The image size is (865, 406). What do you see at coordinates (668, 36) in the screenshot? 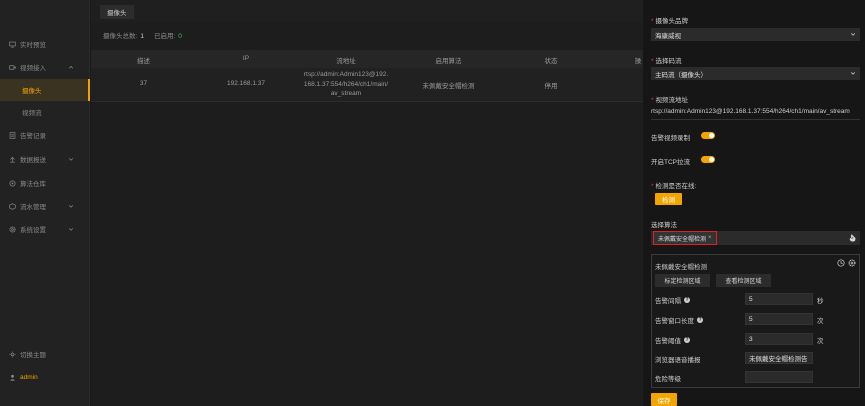
I see `brand-select-value: 海康威视` at bounding box center [668, 36].